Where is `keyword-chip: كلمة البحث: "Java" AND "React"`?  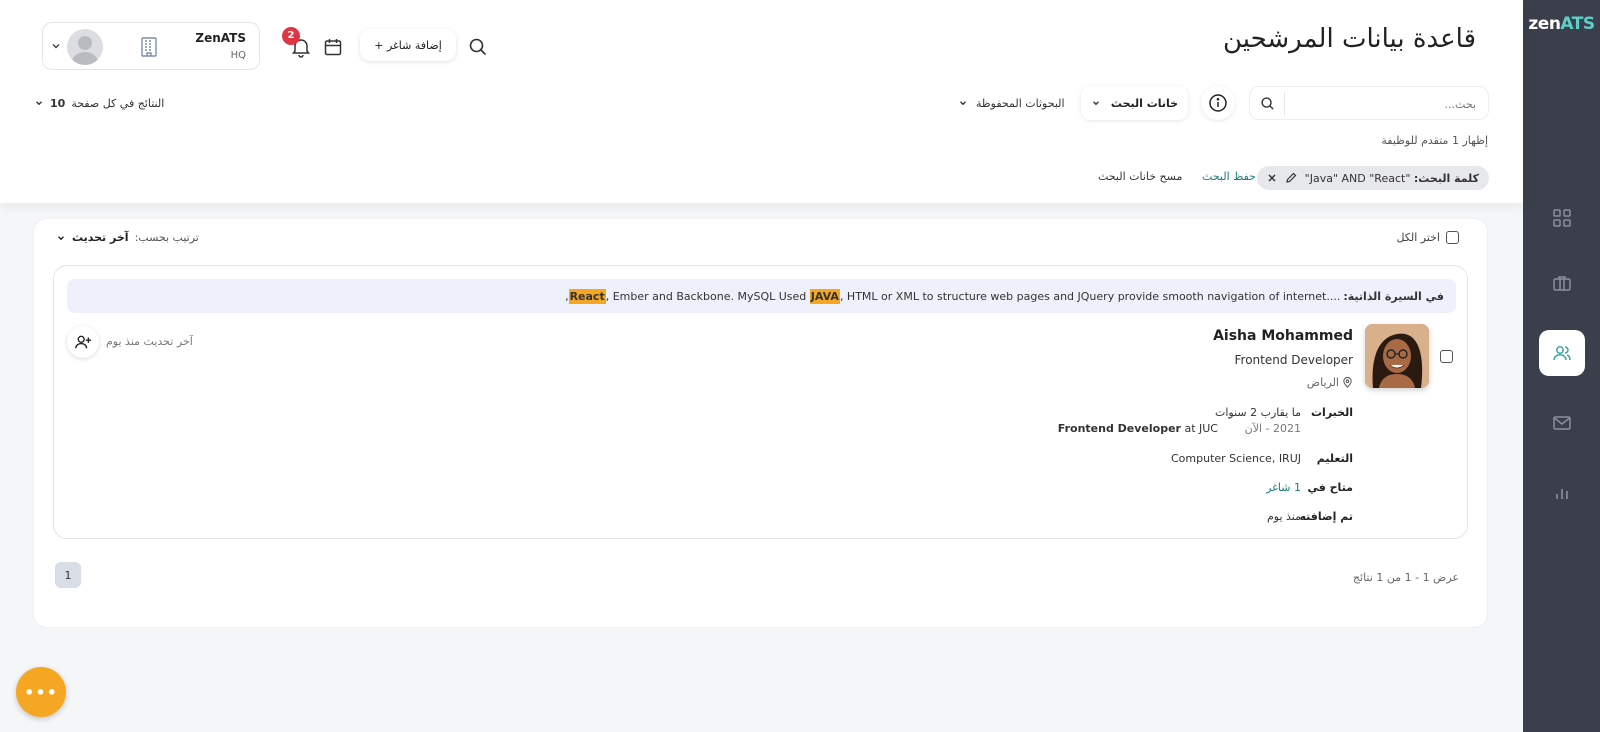
keyword-chip: كلمة البحث: "Java" AND "React" is located at coordinates (1372, 178).